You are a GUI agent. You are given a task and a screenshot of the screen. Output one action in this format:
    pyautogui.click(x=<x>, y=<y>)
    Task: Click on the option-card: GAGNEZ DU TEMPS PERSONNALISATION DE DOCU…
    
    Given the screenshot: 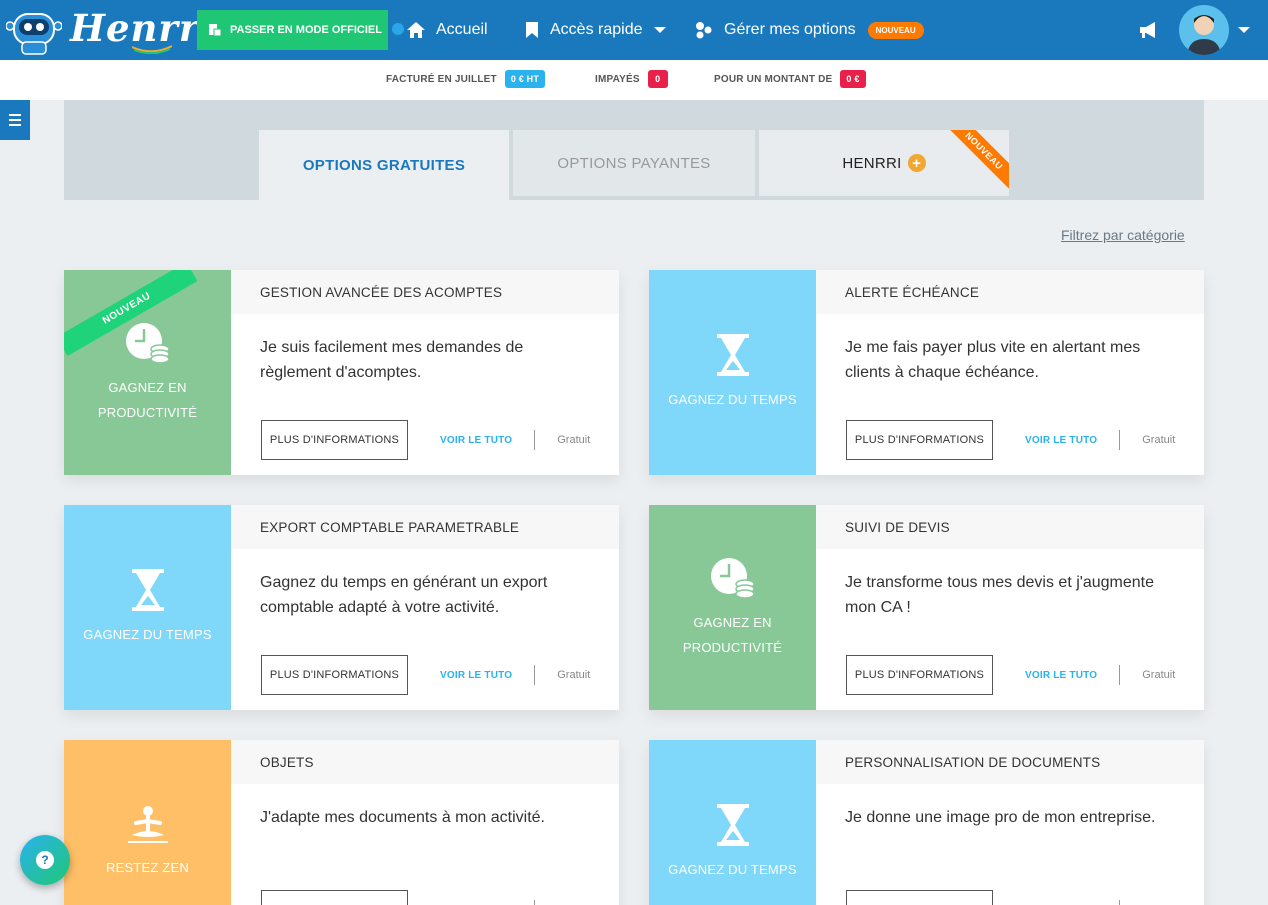 What is the action you would take?
    pyautogui.click(x=926, y=822)
    